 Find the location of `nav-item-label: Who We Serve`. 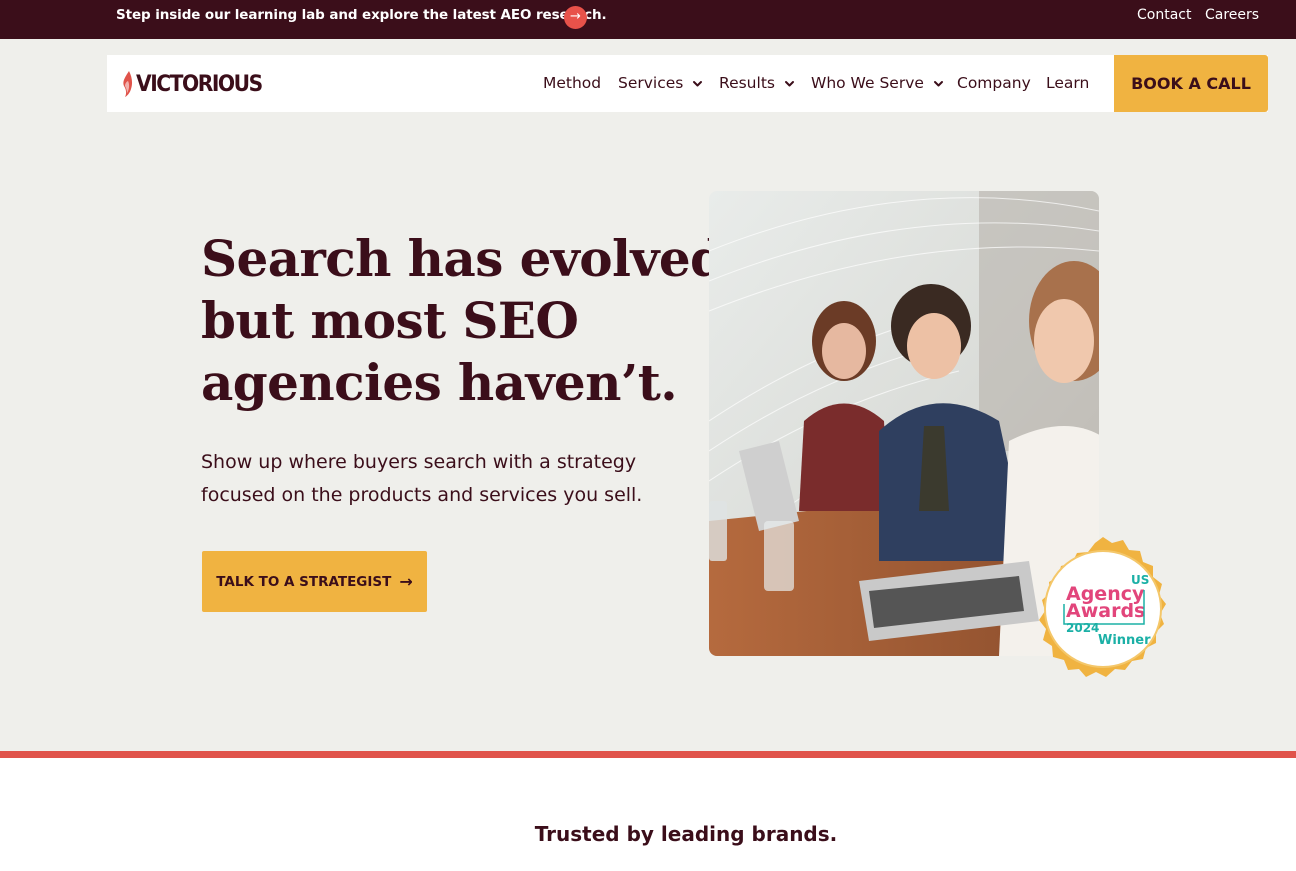

nav-item-label: Who We Serve is located at coordinates (867, 83).